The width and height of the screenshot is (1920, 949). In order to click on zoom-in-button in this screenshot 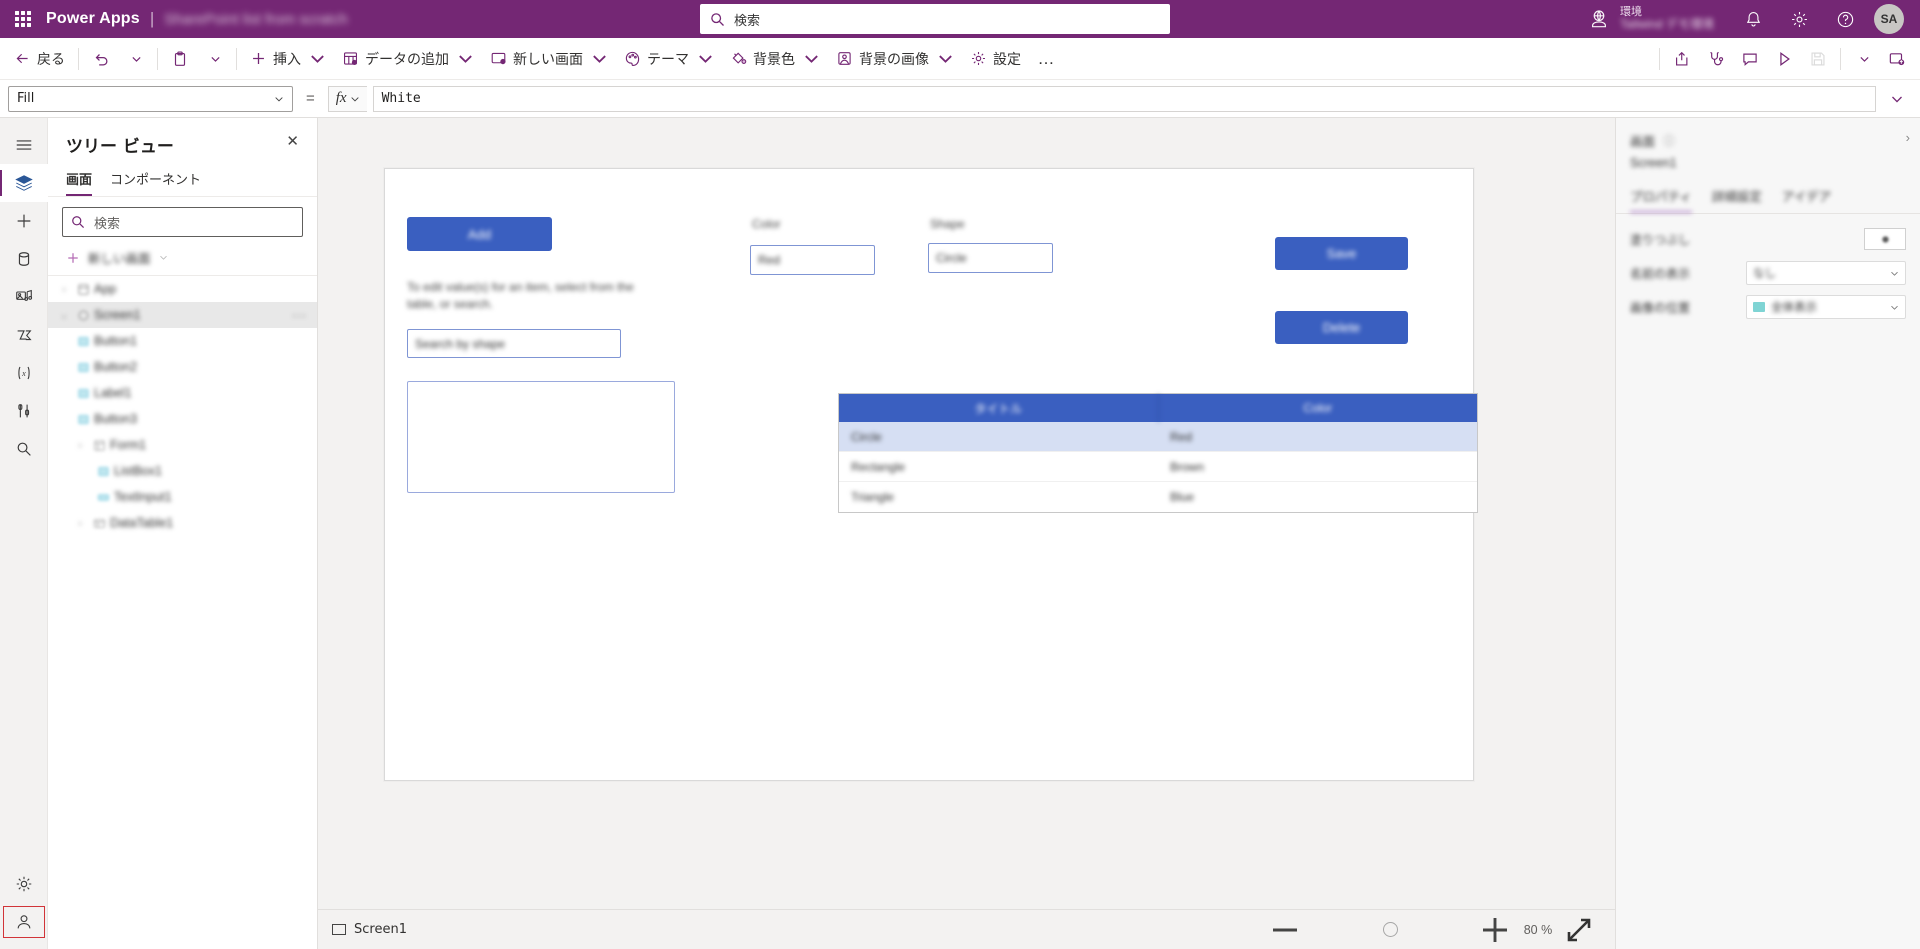, I will do `click(1495, 930)`.